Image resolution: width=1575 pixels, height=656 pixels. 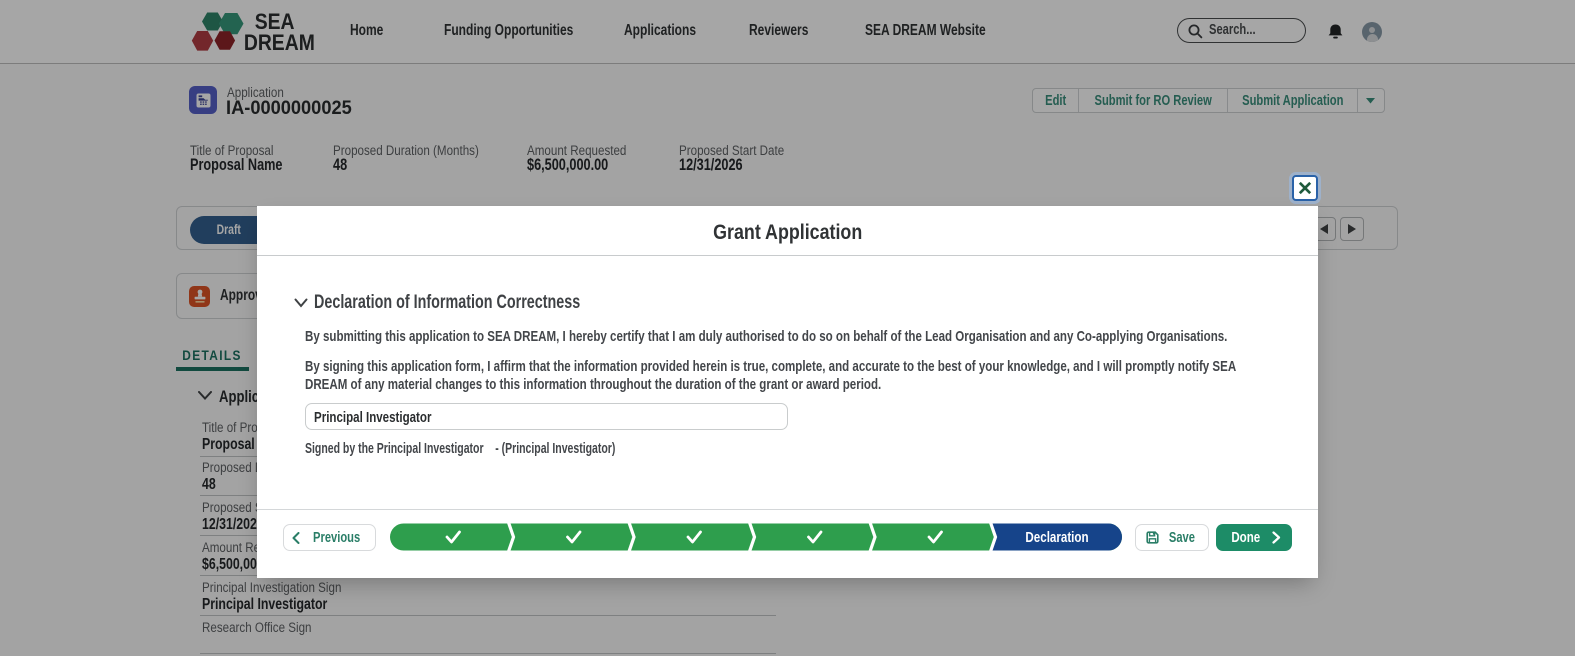 What do you see at coordinates (1056, 536) in the screenshot?
I see `svg-text: Declaration` at bounding box center [1056, 536].